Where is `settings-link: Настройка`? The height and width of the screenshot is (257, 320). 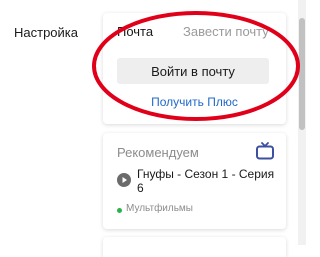 settings-link: Настройка is located at coordinates (46, 32).